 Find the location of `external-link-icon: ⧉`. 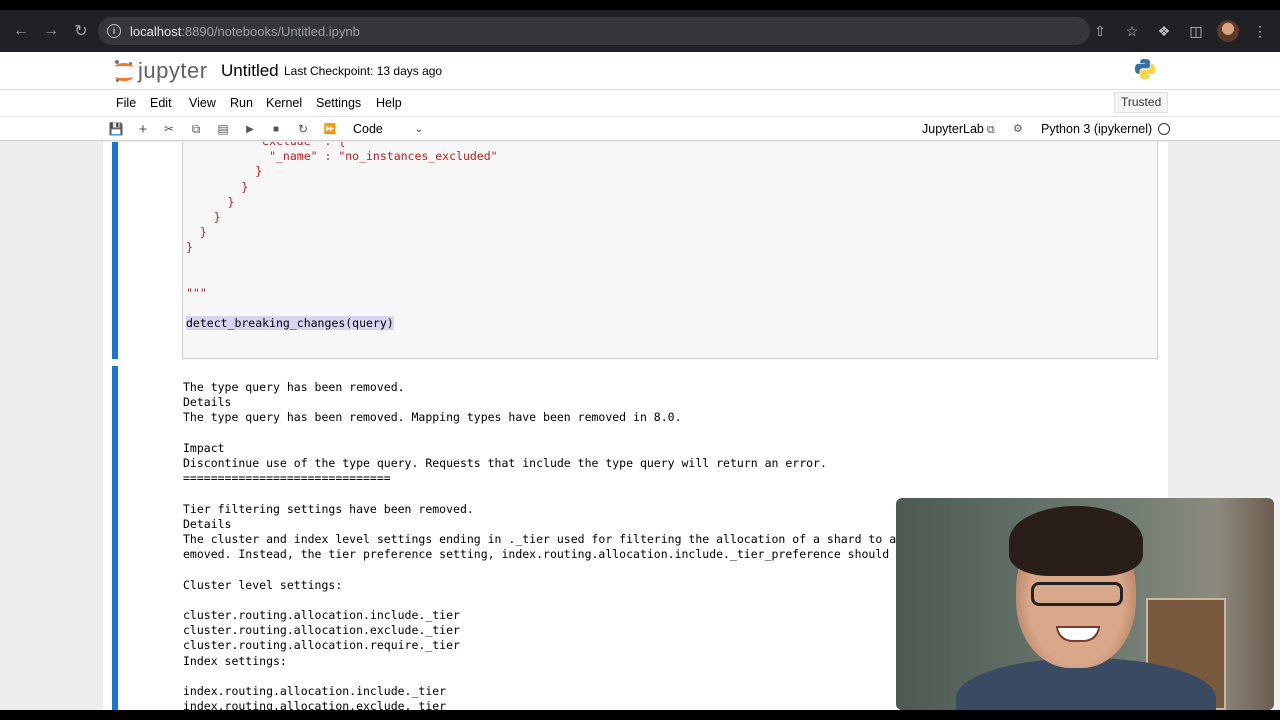

external-link-icon: ⧉ is located at coordinates (990, 130).